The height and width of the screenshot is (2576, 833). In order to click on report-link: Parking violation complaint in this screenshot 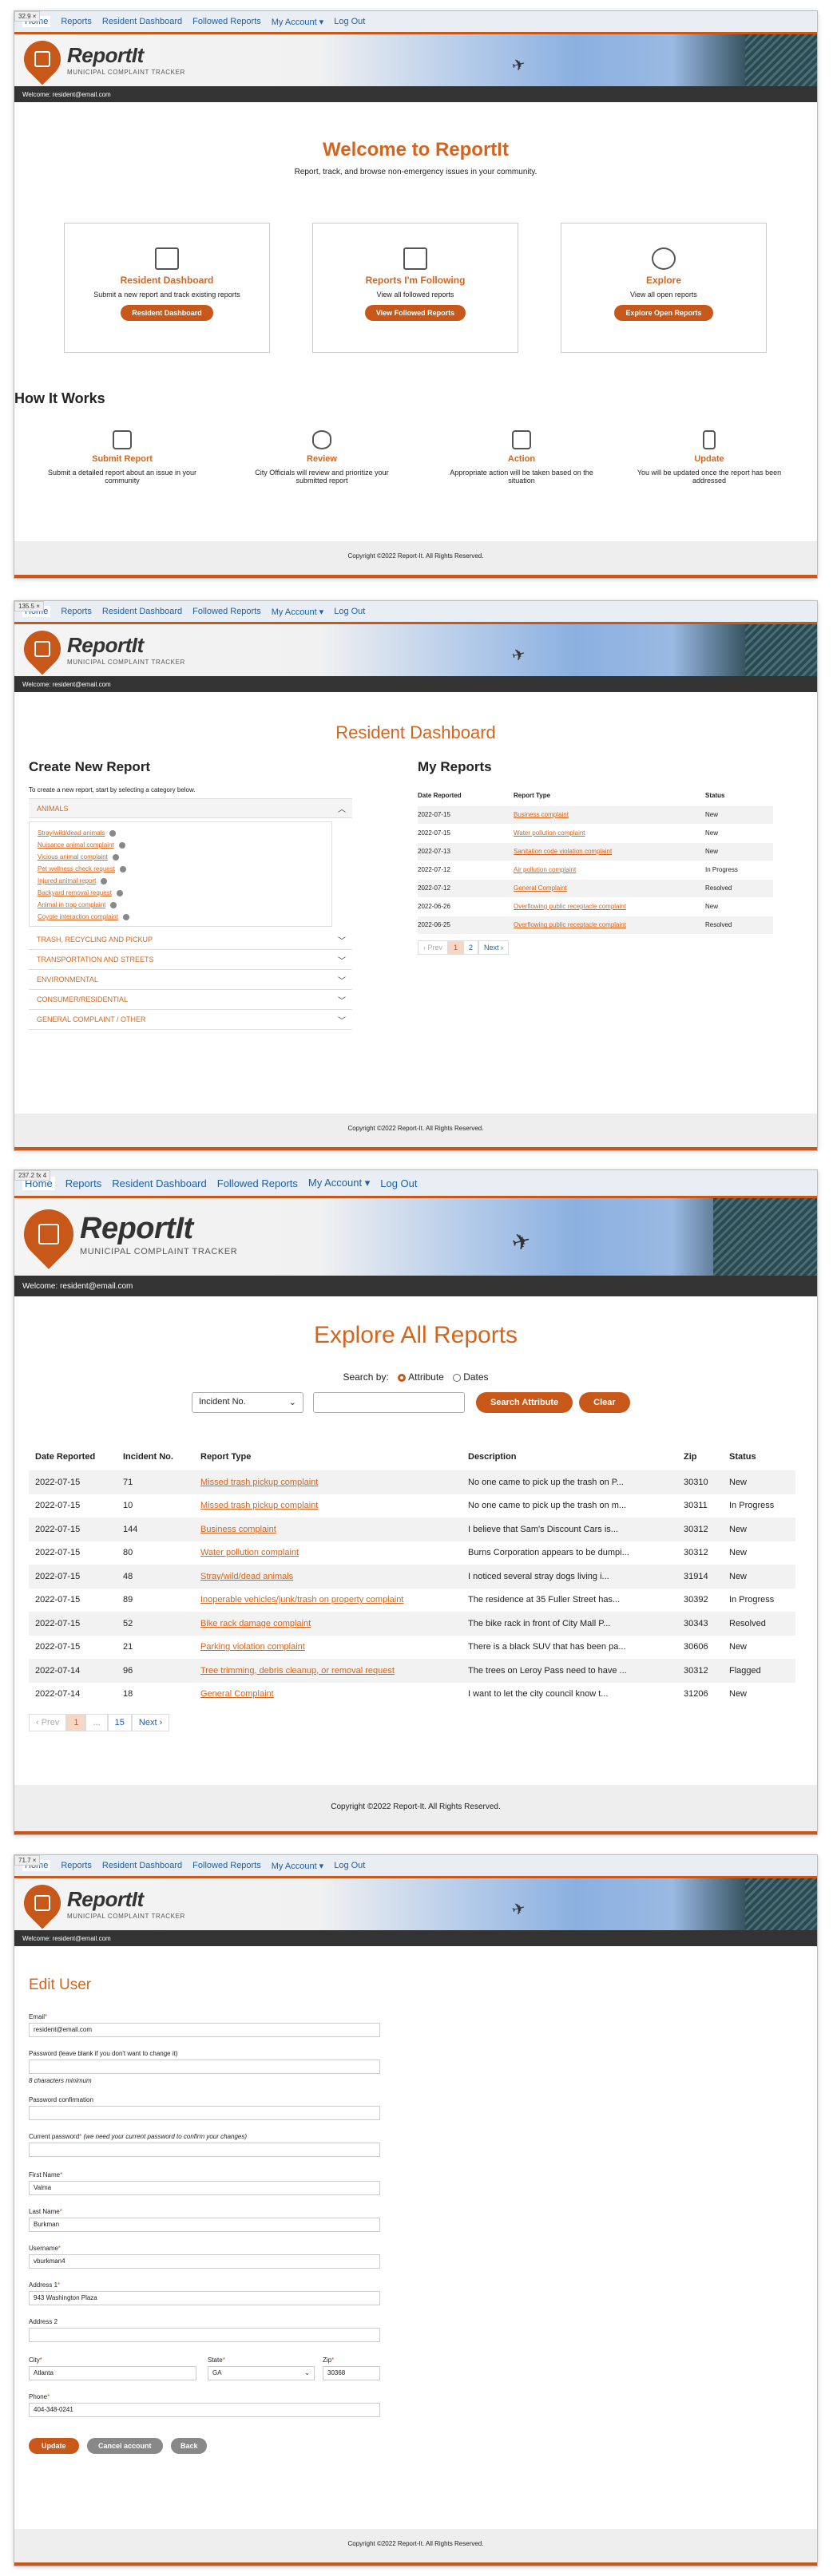, I will do `click(252, 1647)`.